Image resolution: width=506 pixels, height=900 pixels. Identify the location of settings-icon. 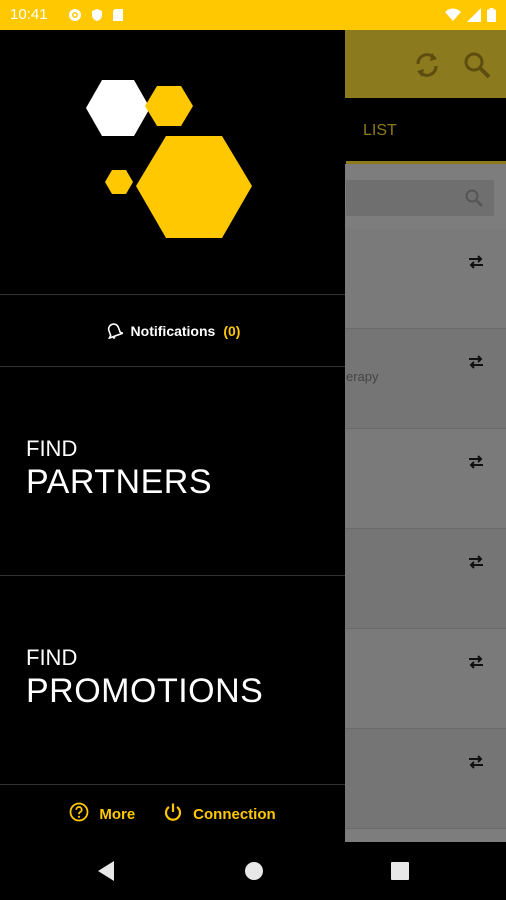
(75, 17).